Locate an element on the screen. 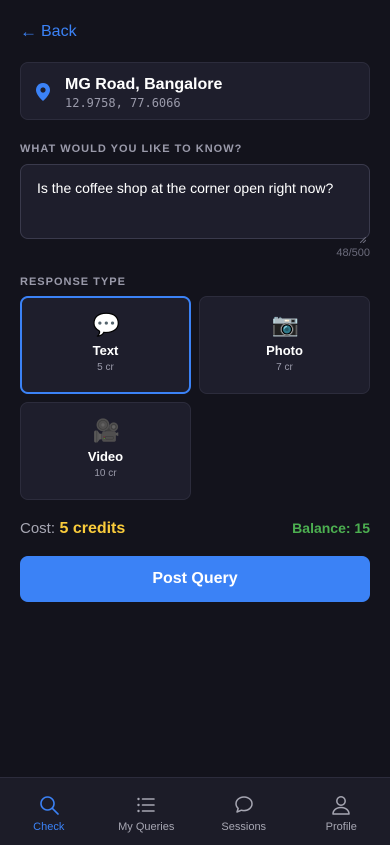 The width and height of the screenshot is (390, 845). back-link: ← Back is located at coordinates (48, 32).